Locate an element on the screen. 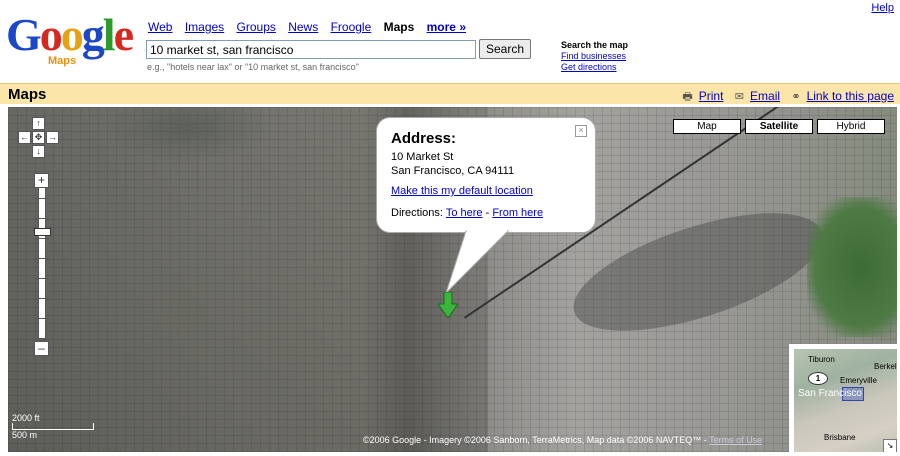  logo-letter: g is located at coordinates (93, 34).